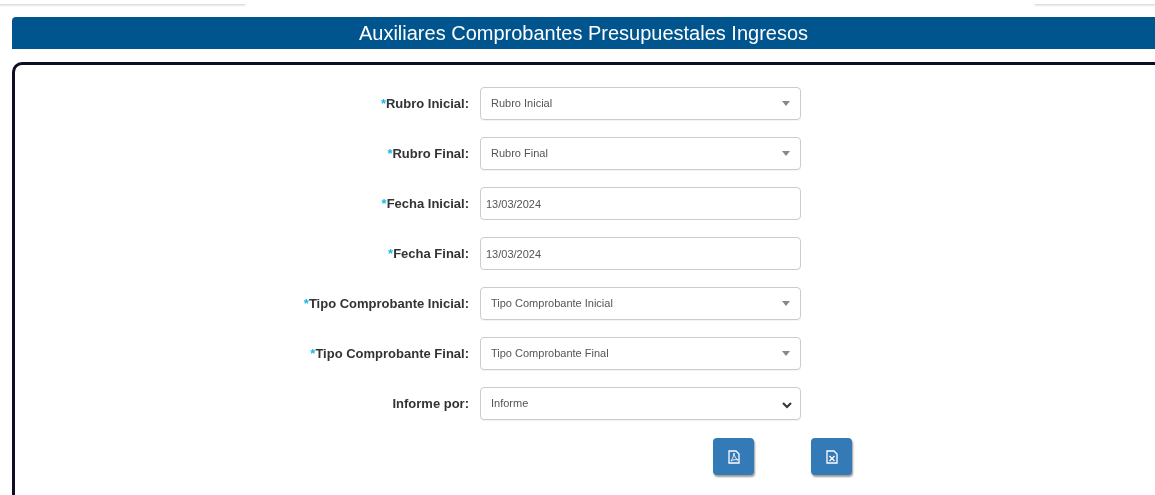 This screenshot has height=495, width=1155. I want to click on select-field: Tipo Comprobante Inicial, so click(640, 303).